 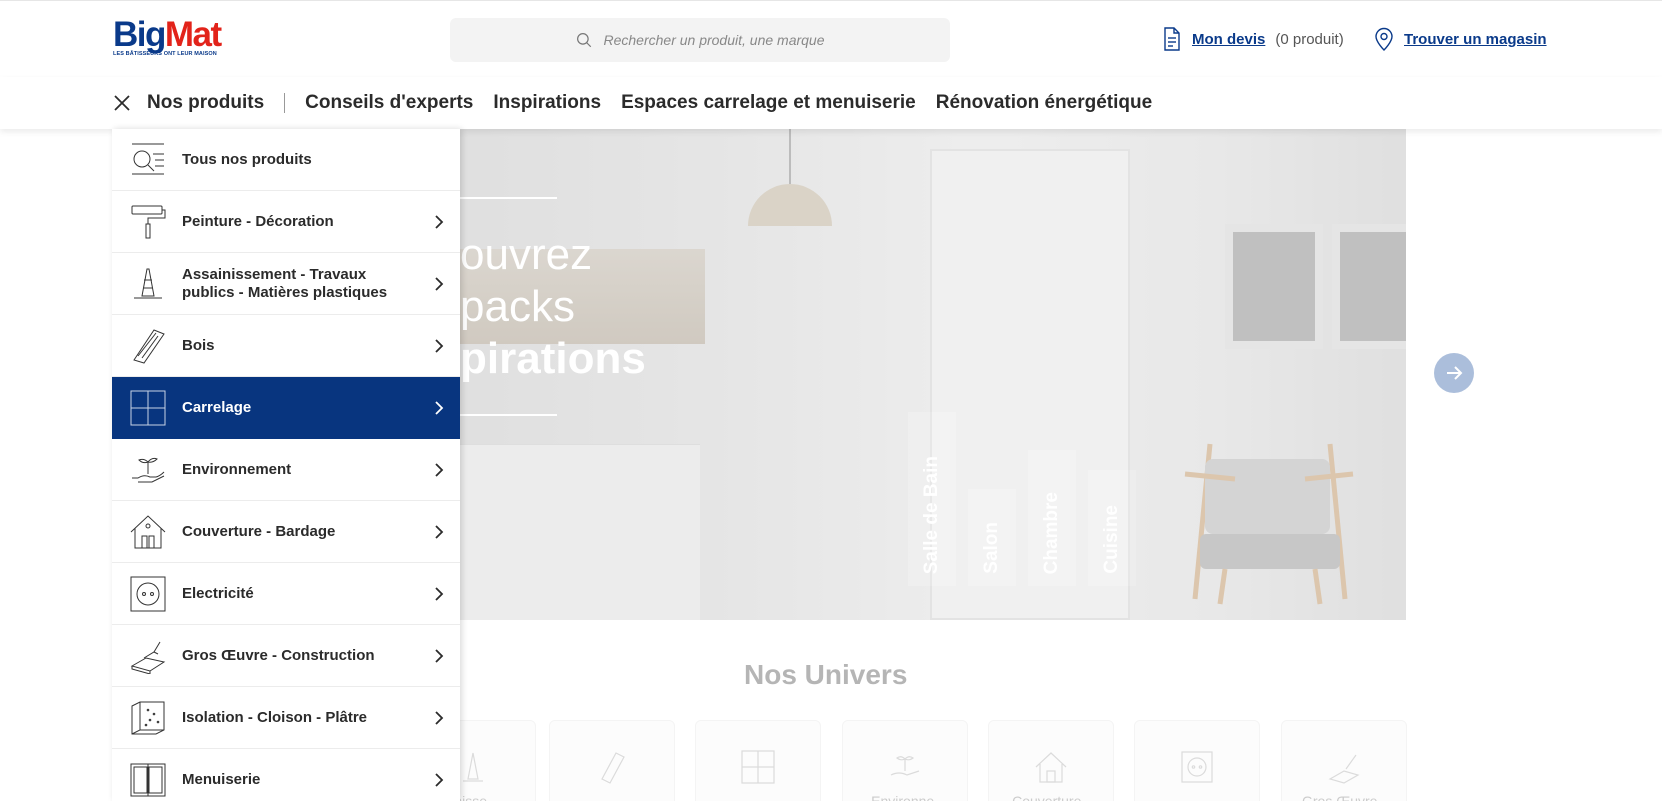 What do you see at coordinates (259, 531) in the screenshot?
I see `menu-item-label: Couverture - Bardage` at bounding box center [259, 531].